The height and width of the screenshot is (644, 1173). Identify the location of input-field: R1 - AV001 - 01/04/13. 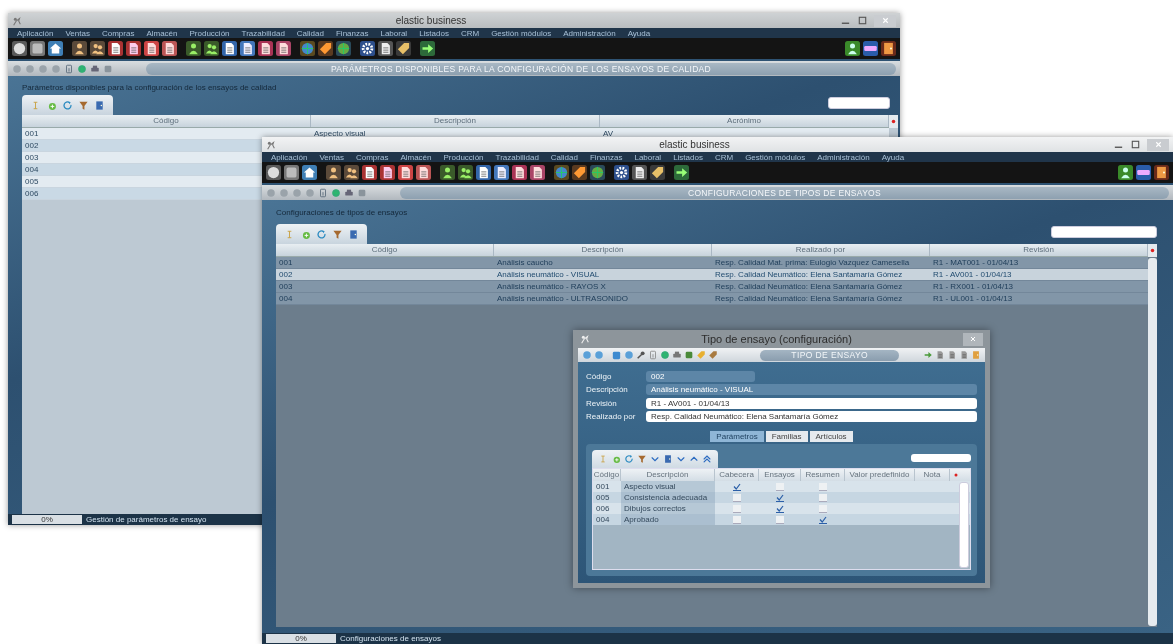
(811, 403).